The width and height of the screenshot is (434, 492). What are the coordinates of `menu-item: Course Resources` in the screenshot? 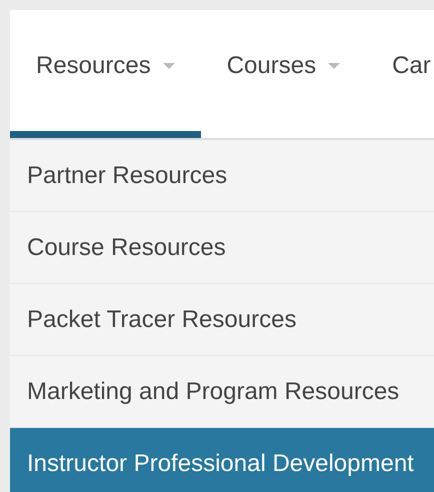 It's located at (222, 248).